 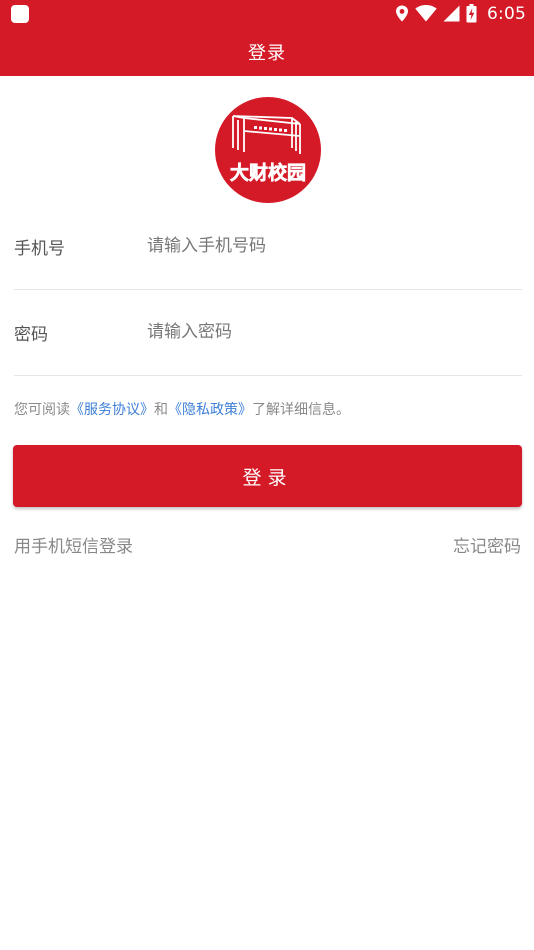 What do you see at coordinates (332, 246) in the screenshot?
I see `phone-input` at bounding box center [332, 246].